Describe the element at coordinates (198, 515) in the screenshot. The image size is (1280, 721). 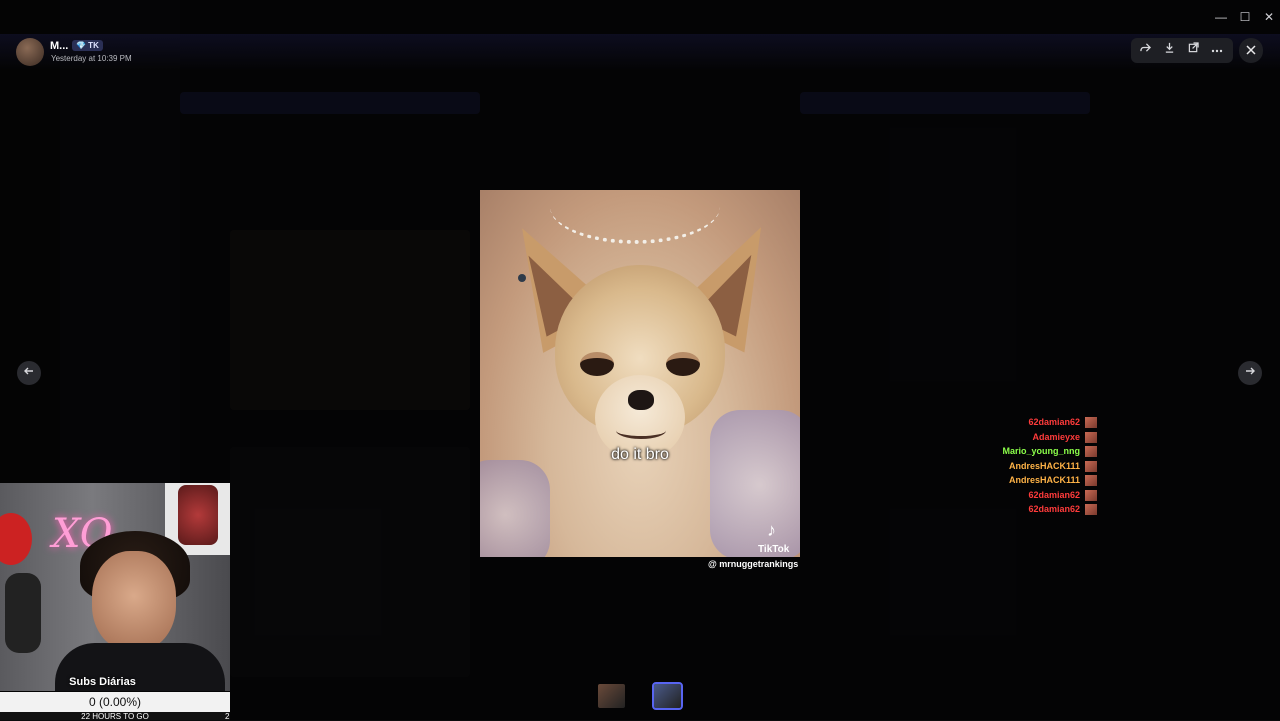
I see `webcam-figure` at that location.